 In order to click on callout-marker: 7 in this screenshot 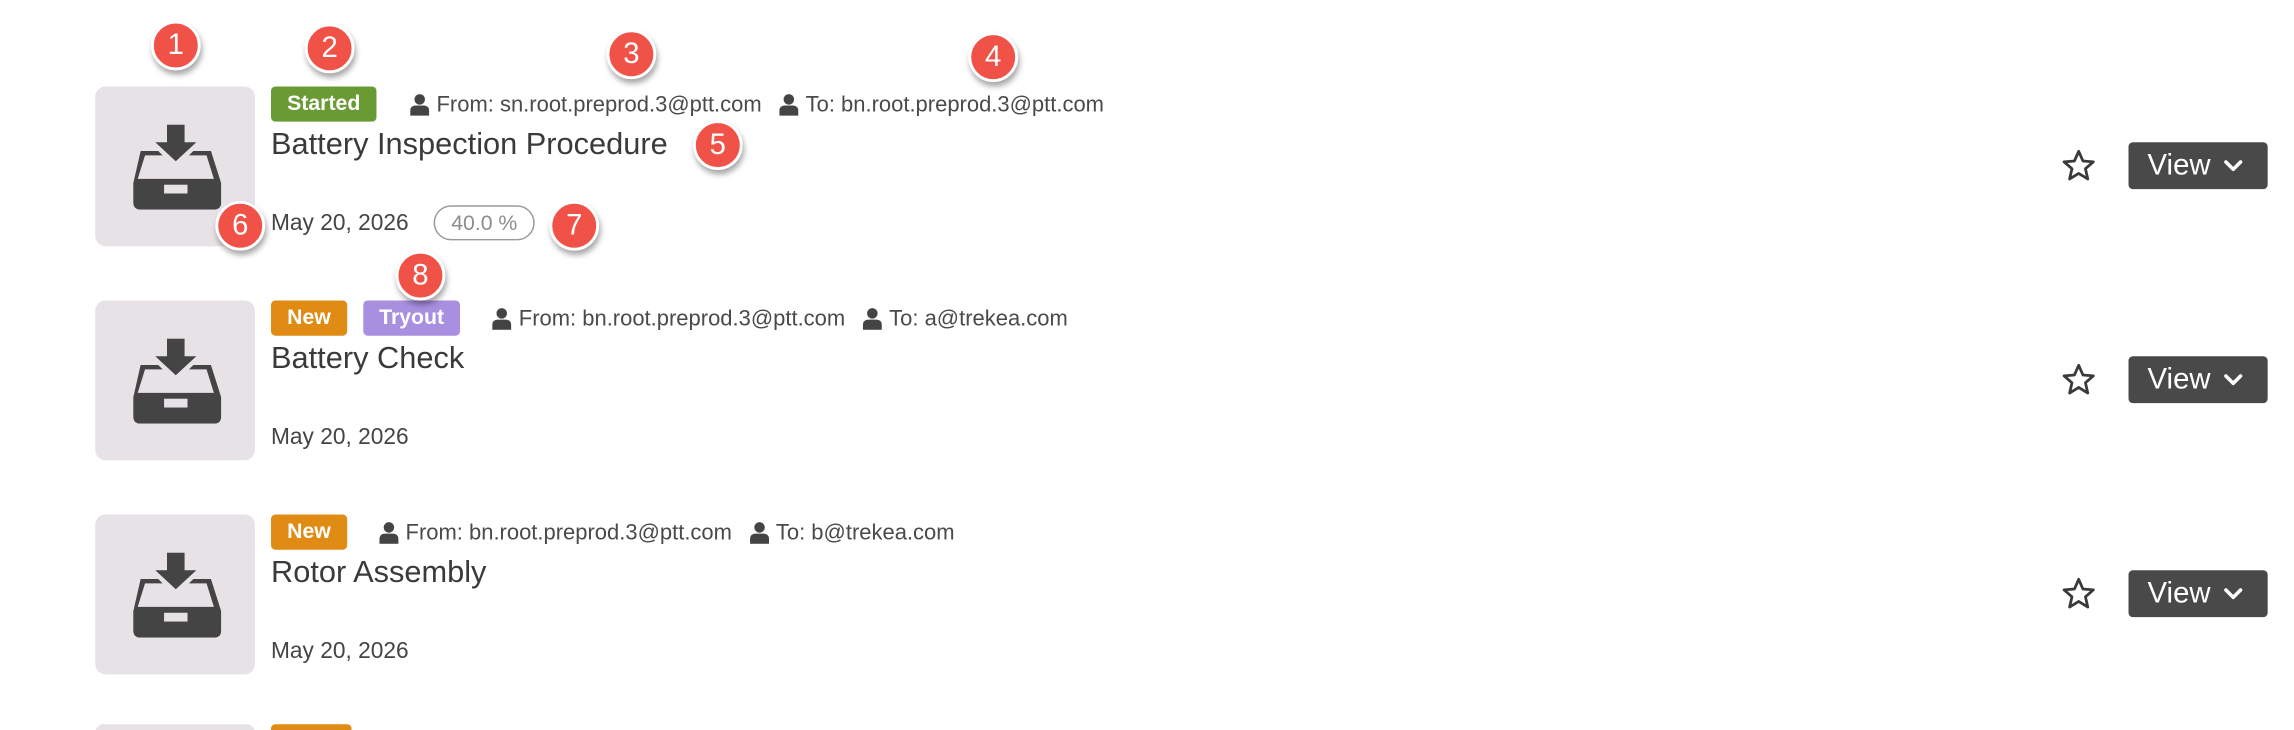, I will do `click(574, 225)`.